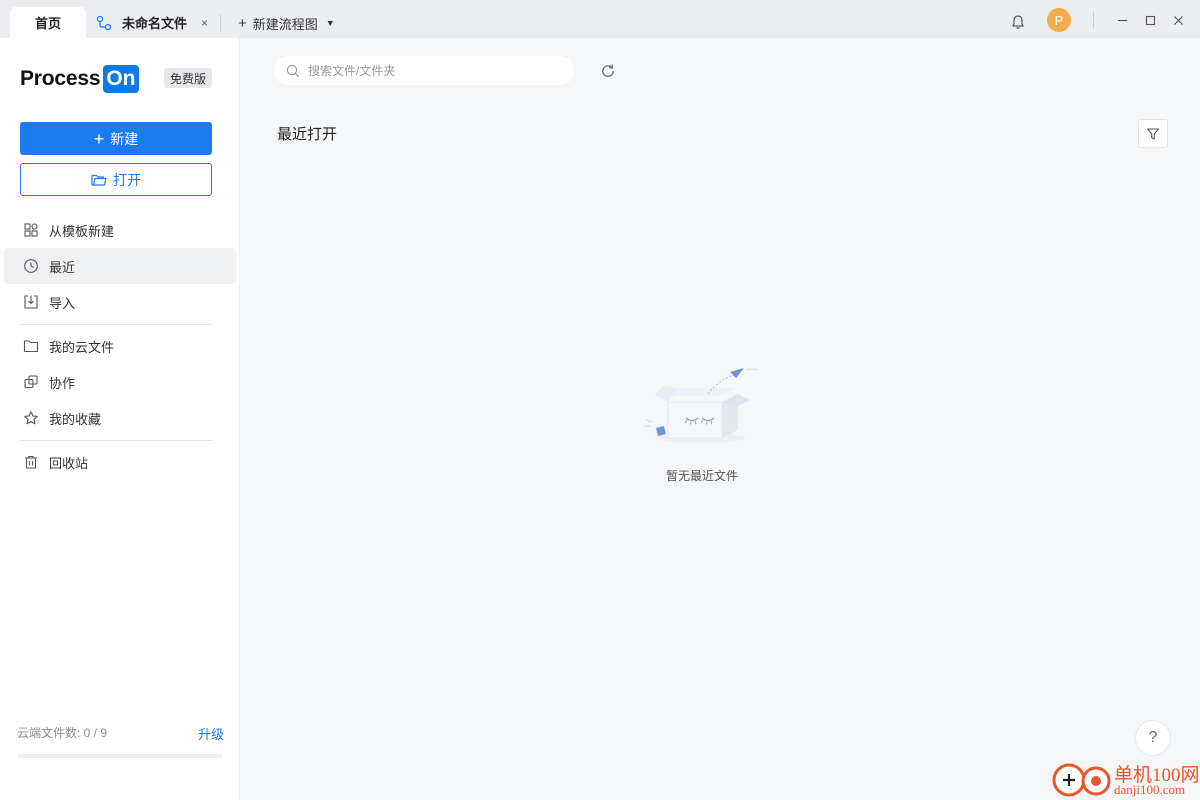 This screenshot has width=1200, height=800. What do you see at coordinates (121, 79) in the screenshot?
I see `logo-badge: On` at bounding box center [121, 79].